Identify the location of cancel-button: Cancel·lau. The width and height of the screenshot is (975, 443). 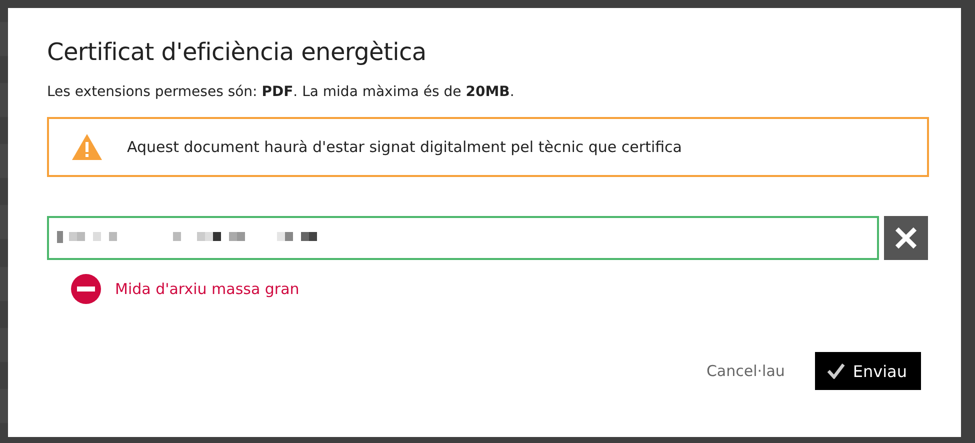
(745, 371).